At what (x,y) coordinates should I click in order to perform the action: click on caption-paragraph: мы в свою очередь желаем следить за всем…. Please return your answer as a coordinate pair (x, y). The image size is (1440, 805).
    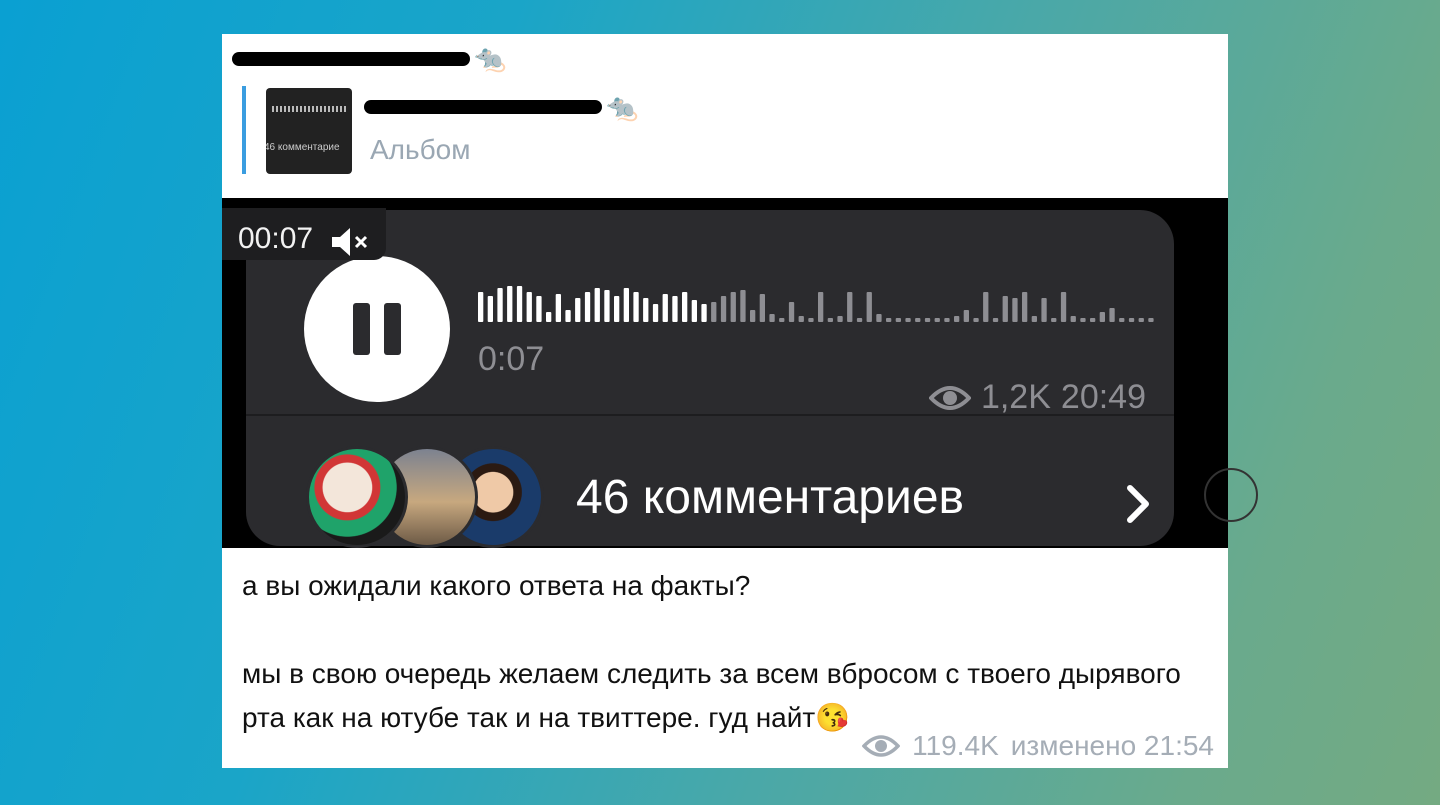
    Looking at the image, I should click on (722, 696).